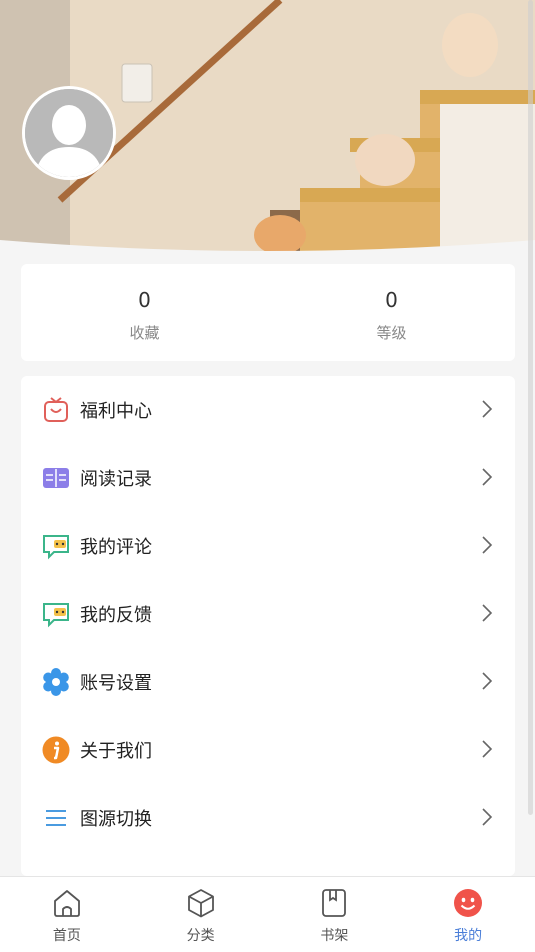 This screenshot has width=535, height=952. Describe the element at coordinates (391, 333) in the screenshot. I see `level-label: 等级` at that location.